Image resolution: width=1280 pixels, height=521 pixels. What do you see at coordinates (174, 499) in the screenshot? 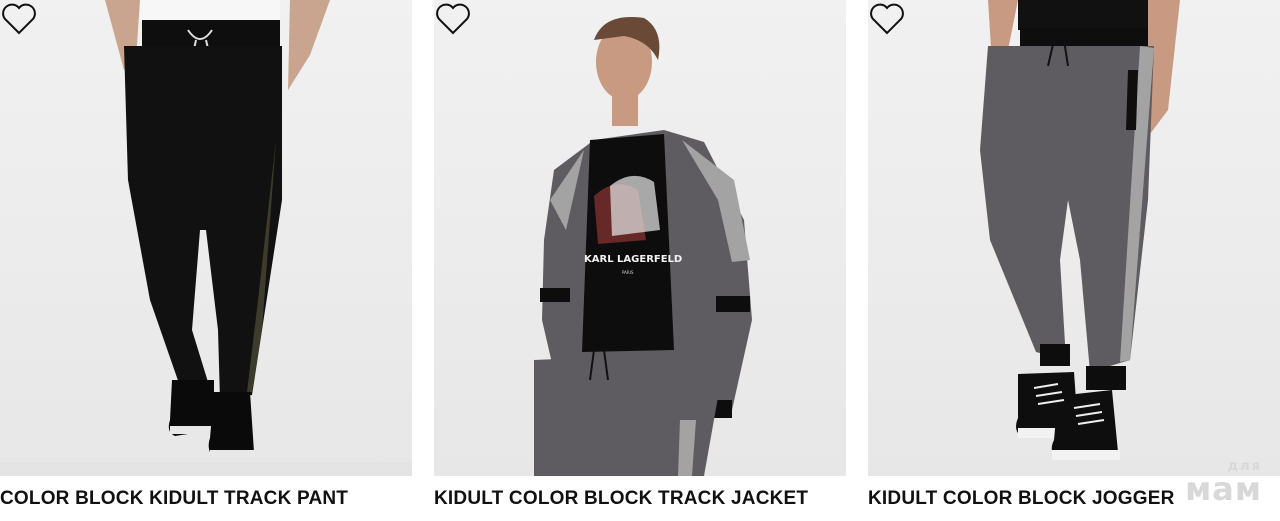
I see `product-title: COLOR BLOCK KIDULT TRACK PANT` at bounding box center [174, 499].